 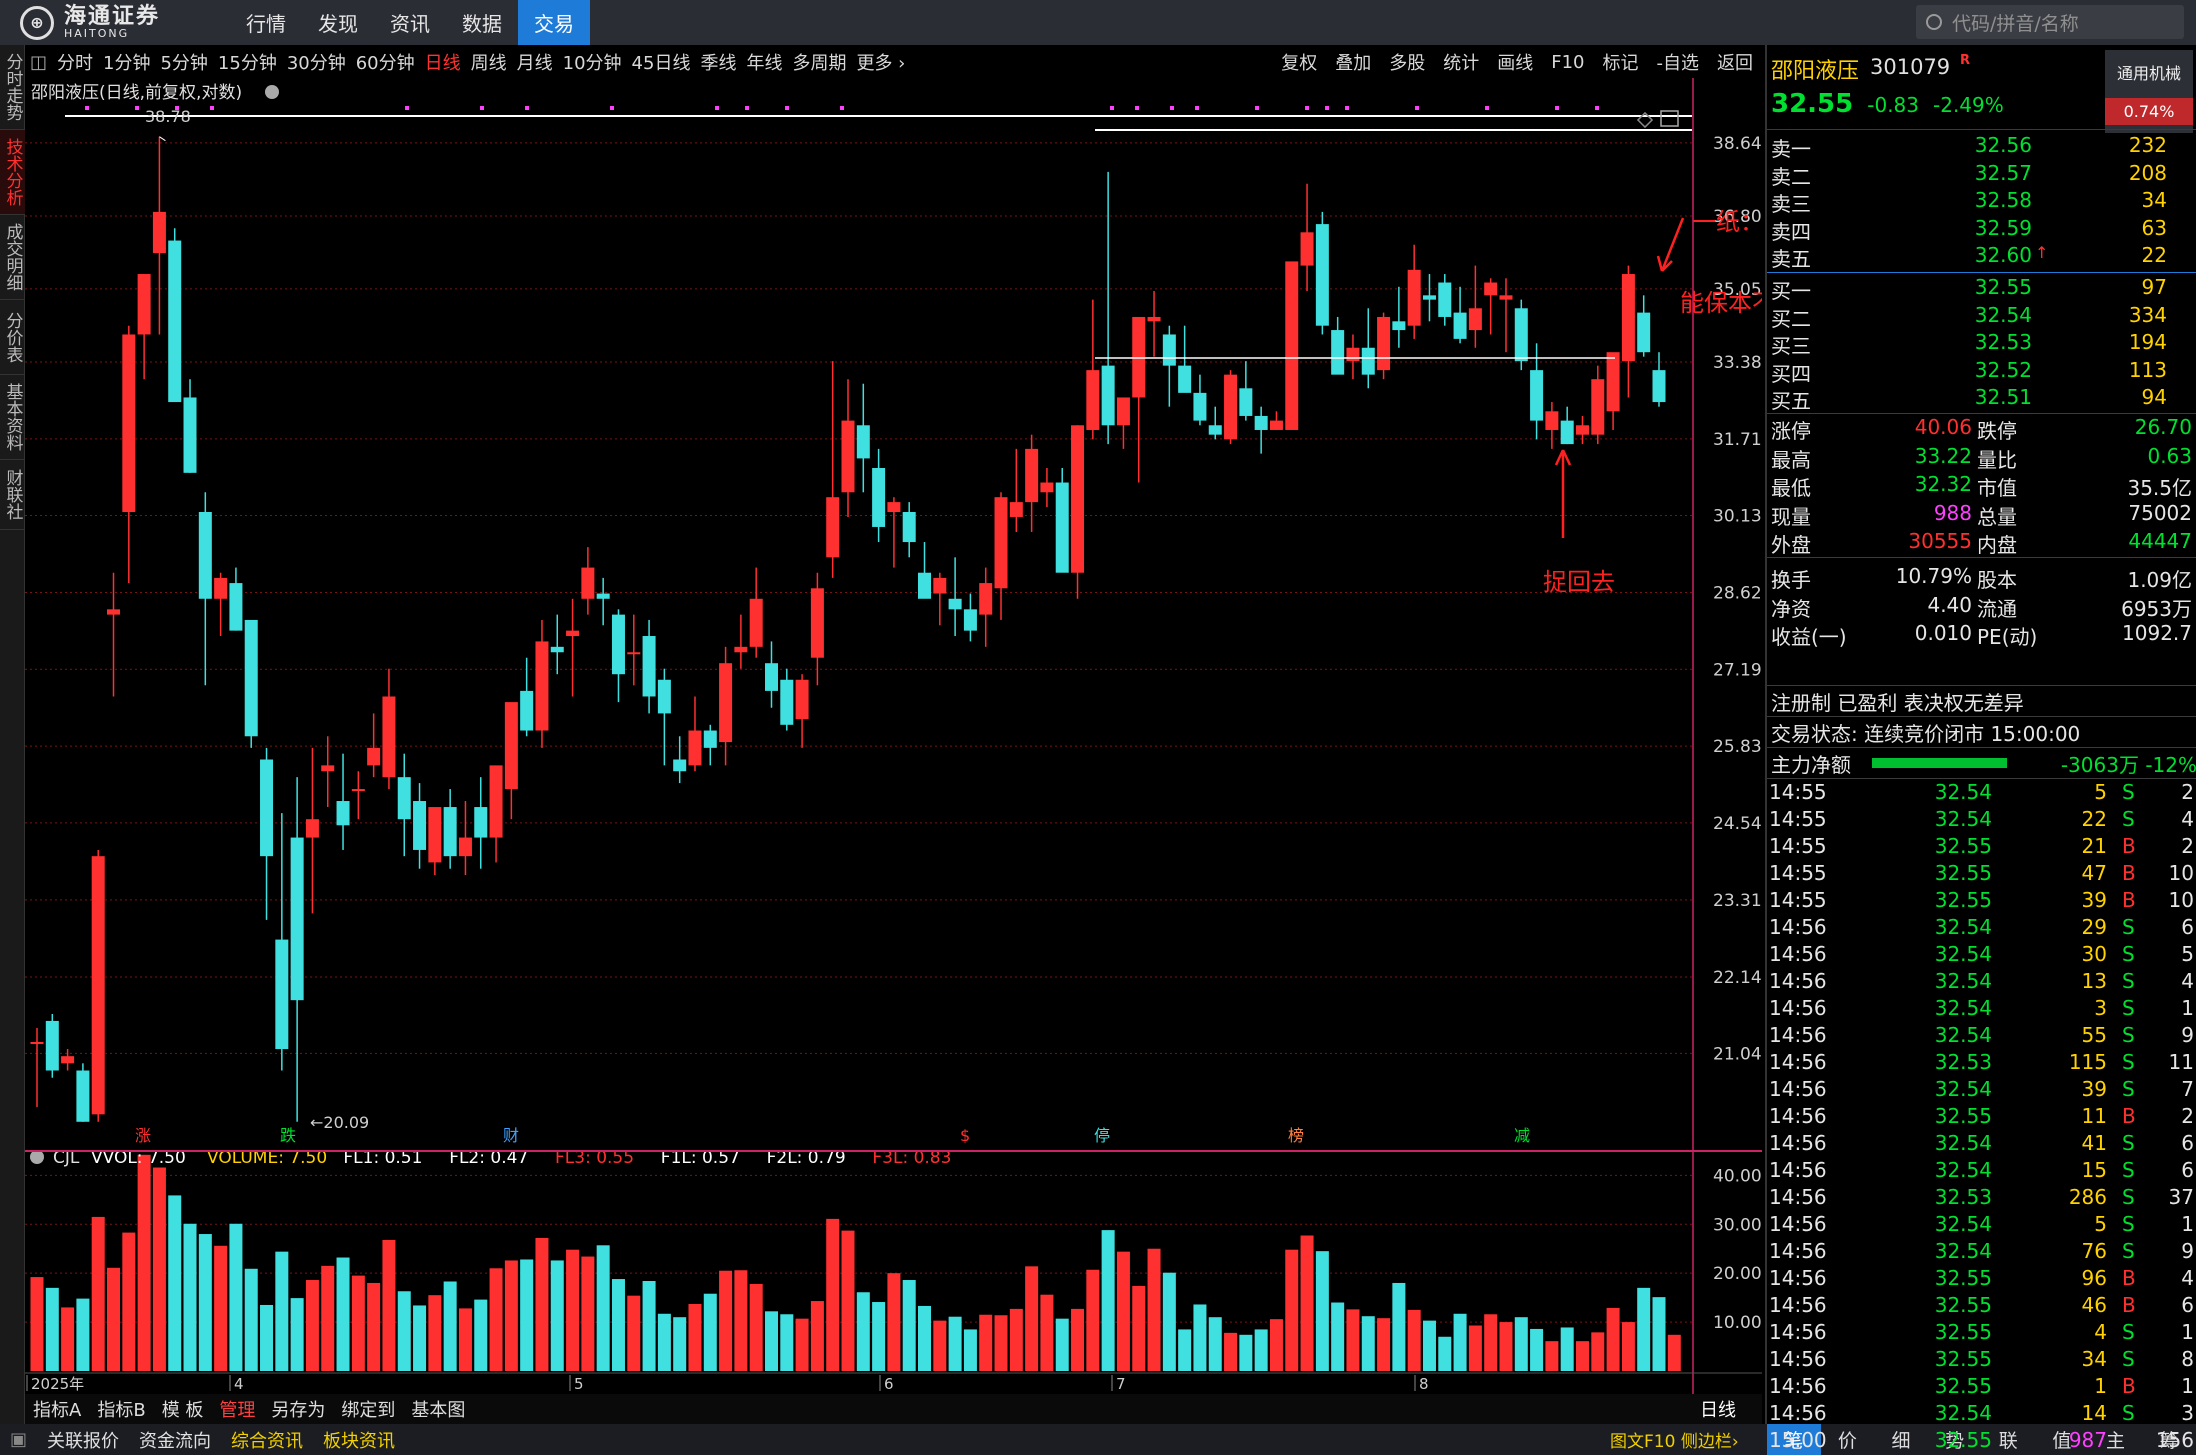 What do you see at coordinates (1299, 62) in the screenshot?
I see `restore-rights-button: 复权` at bounding box center [1299, 62].